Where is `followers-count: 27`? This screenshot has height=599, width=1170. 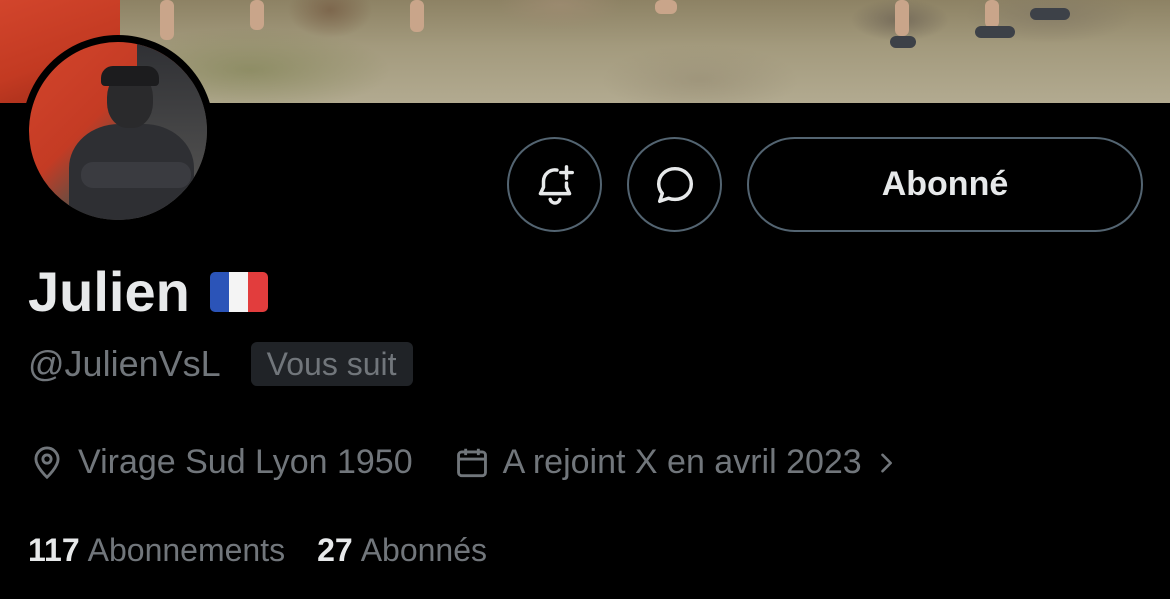 followers-count: 27 is located at coordinates (335, 550).